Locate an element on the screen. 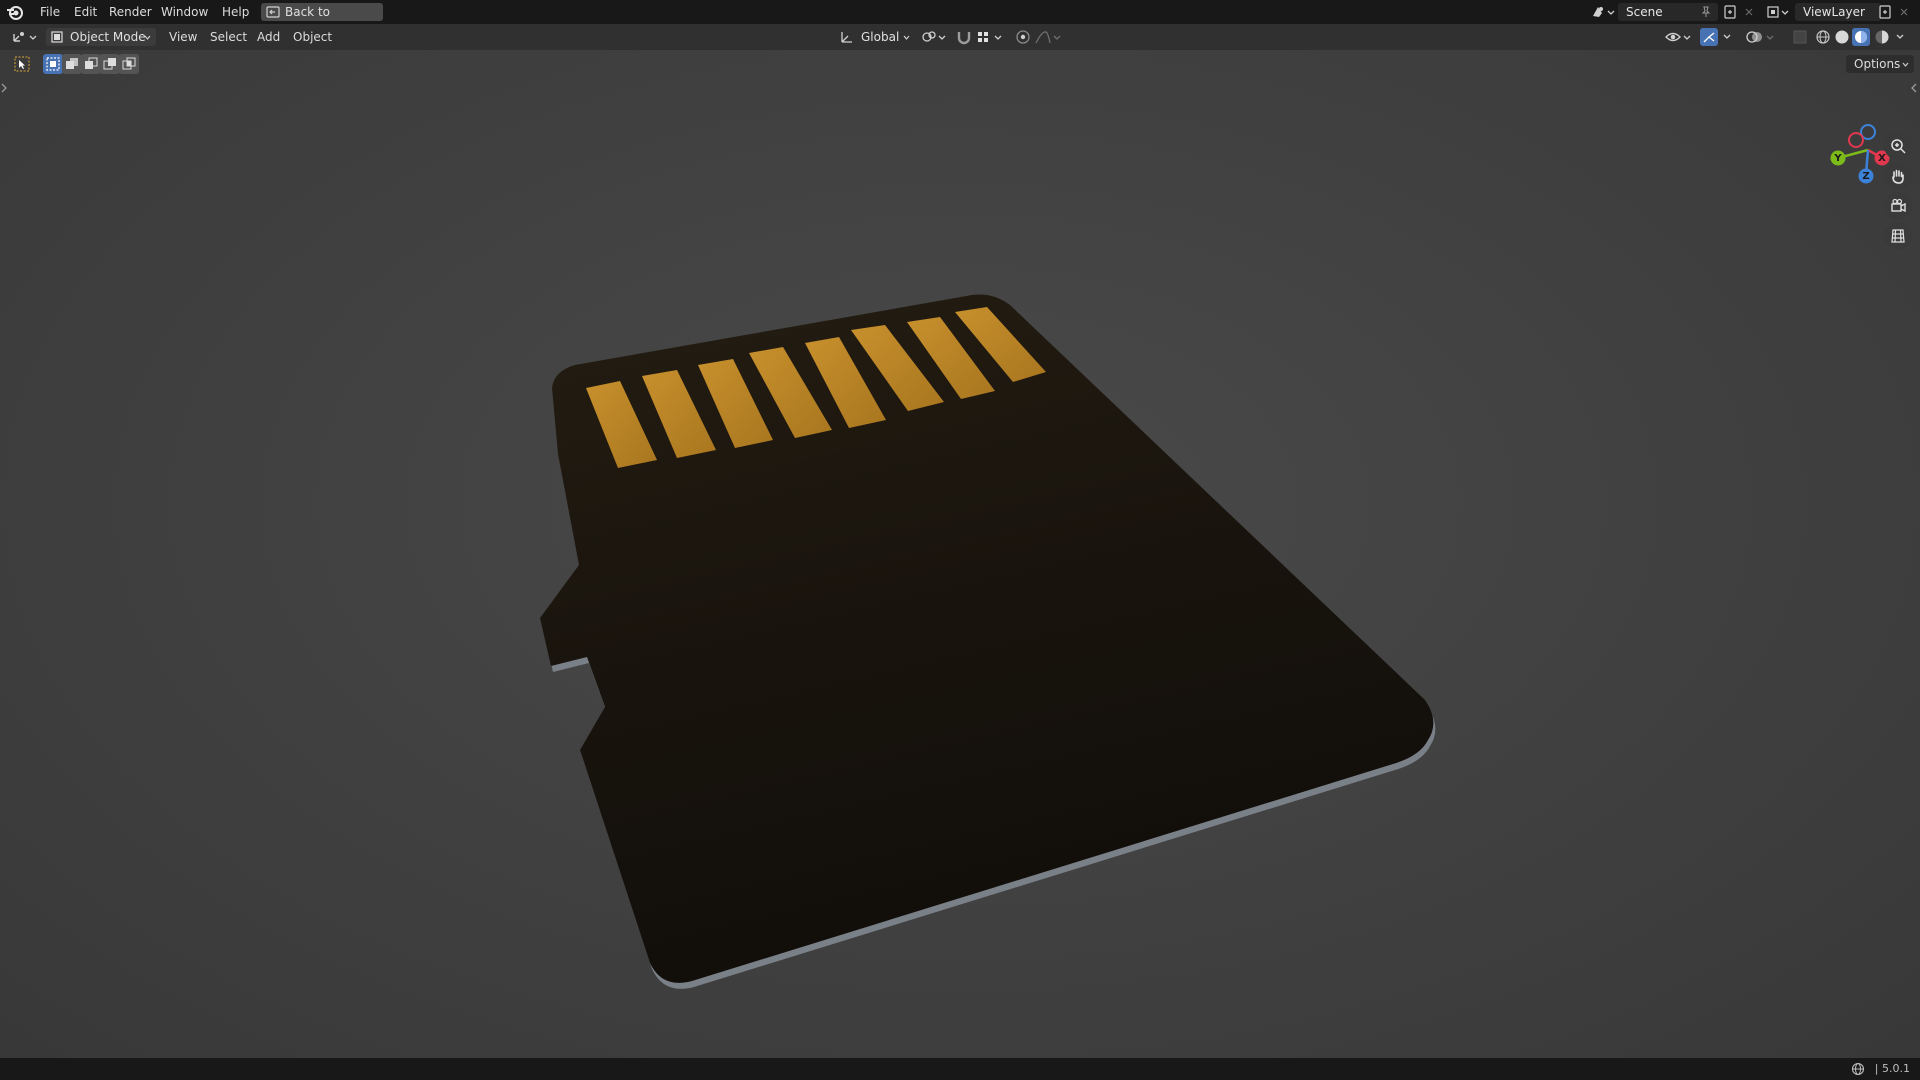  select-subtract-icon is located at coordinates (91, 63).